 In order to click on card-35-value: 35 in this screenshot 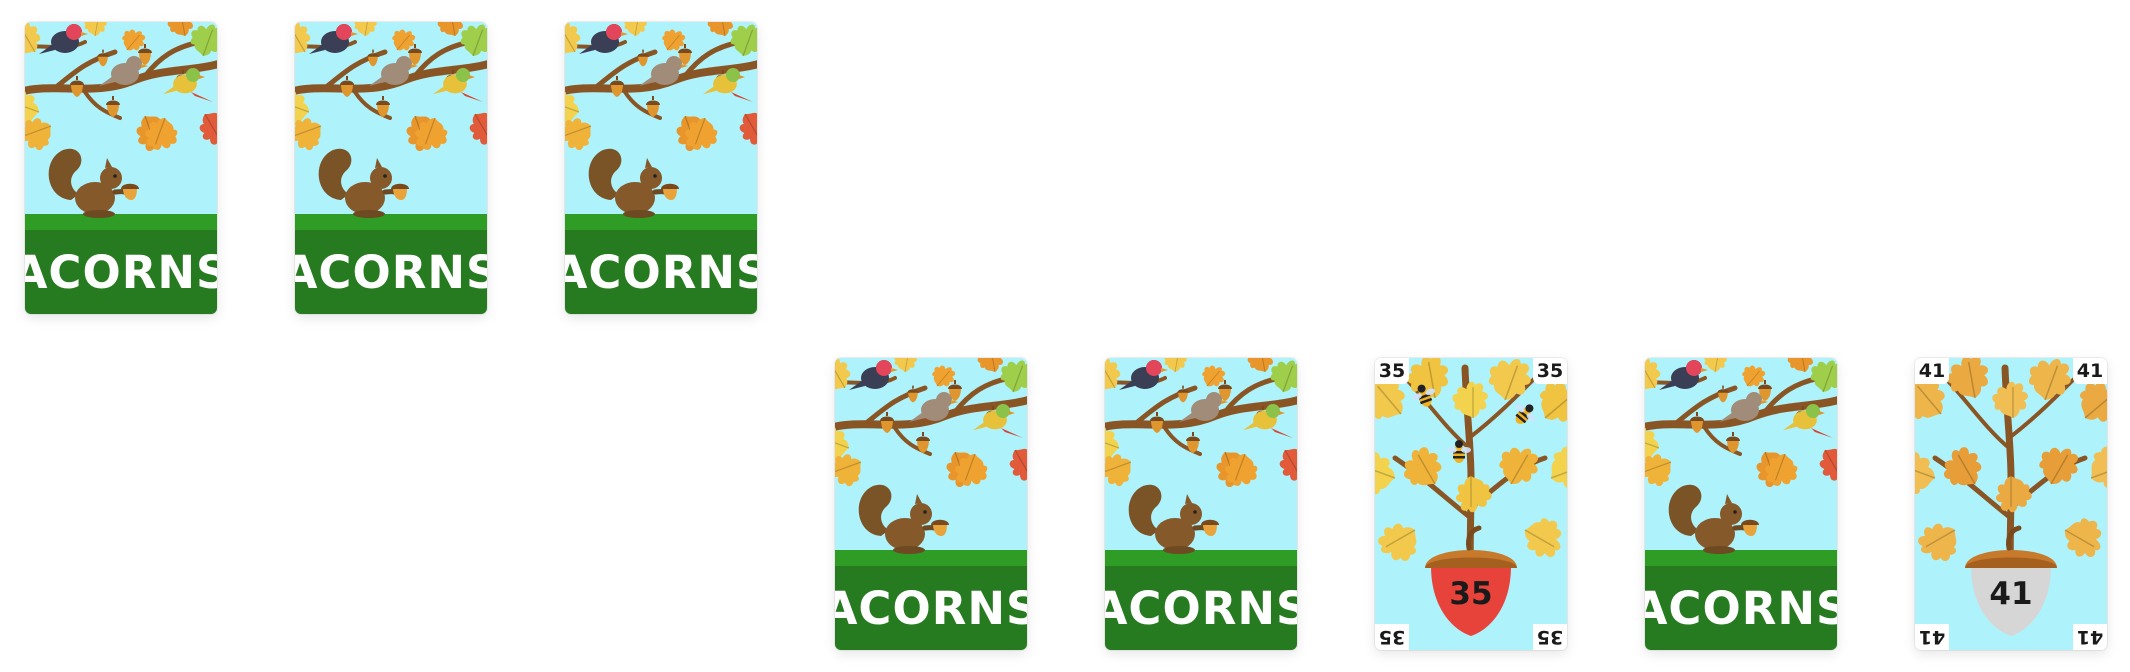, I will do `click(1471, 594)`.